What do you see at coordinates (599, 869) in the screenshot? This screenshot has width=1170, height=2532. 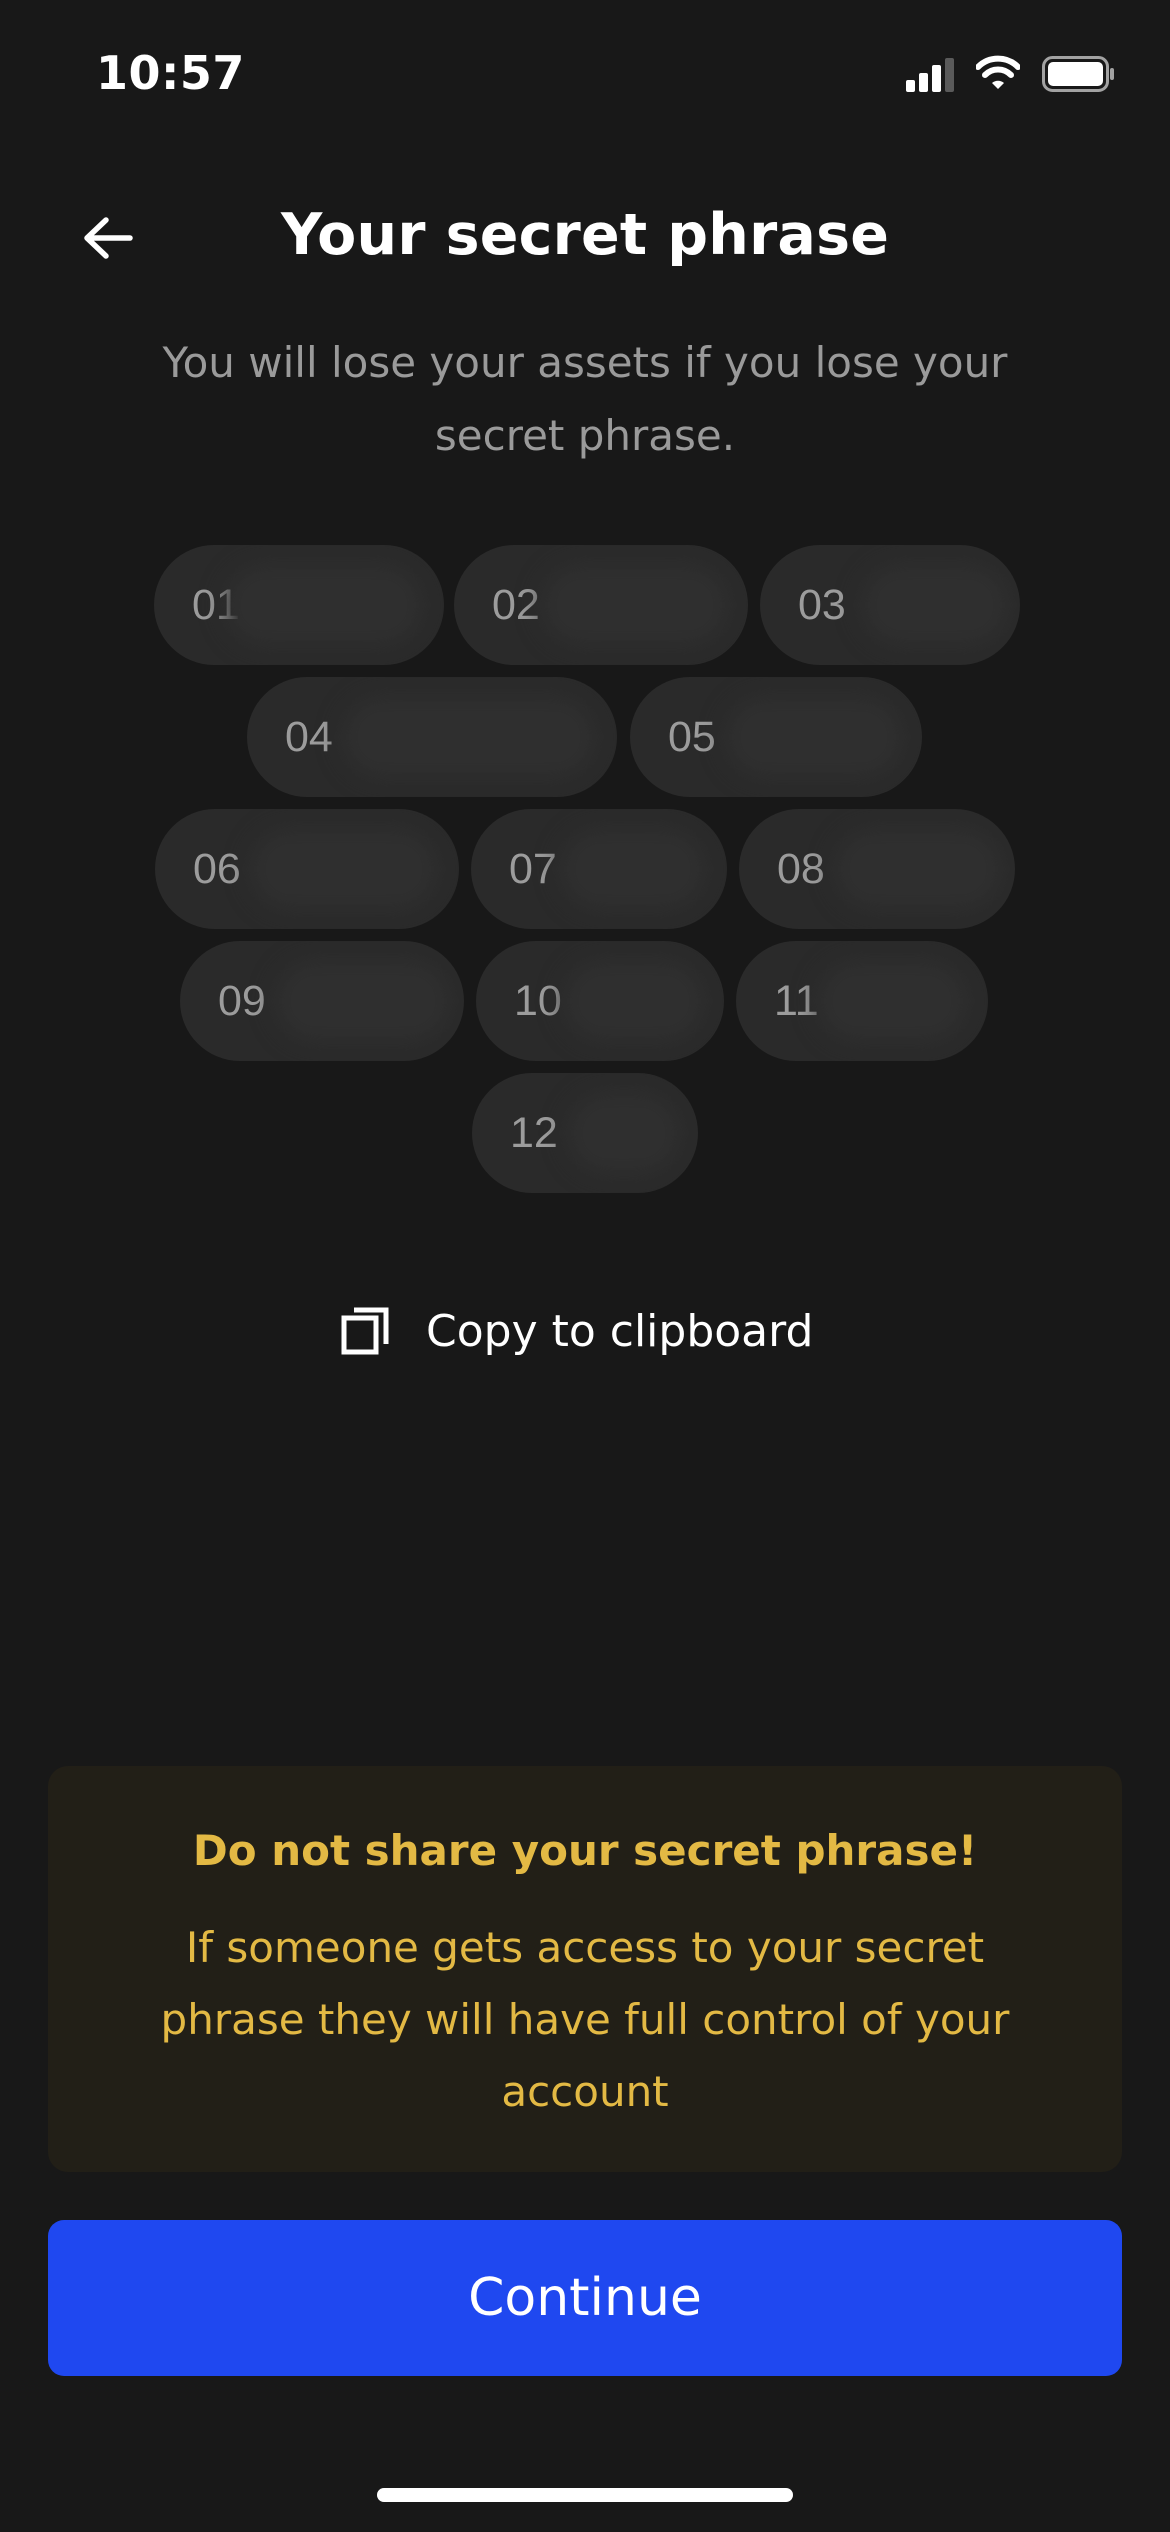 I see `phrase-word-chip: 07` at bounding box center [599, 869].